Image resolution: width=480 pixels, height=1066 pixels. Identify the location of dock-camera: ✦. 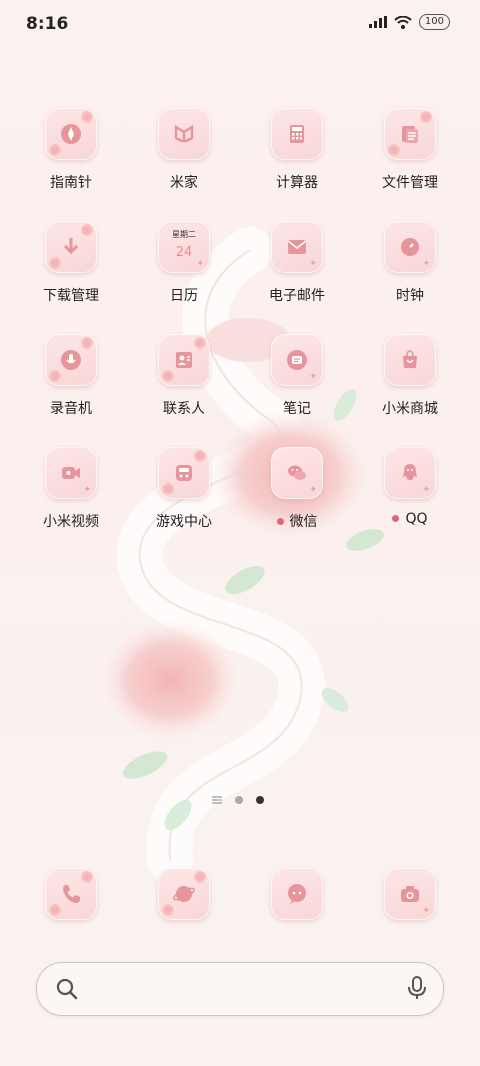
(410, 894).